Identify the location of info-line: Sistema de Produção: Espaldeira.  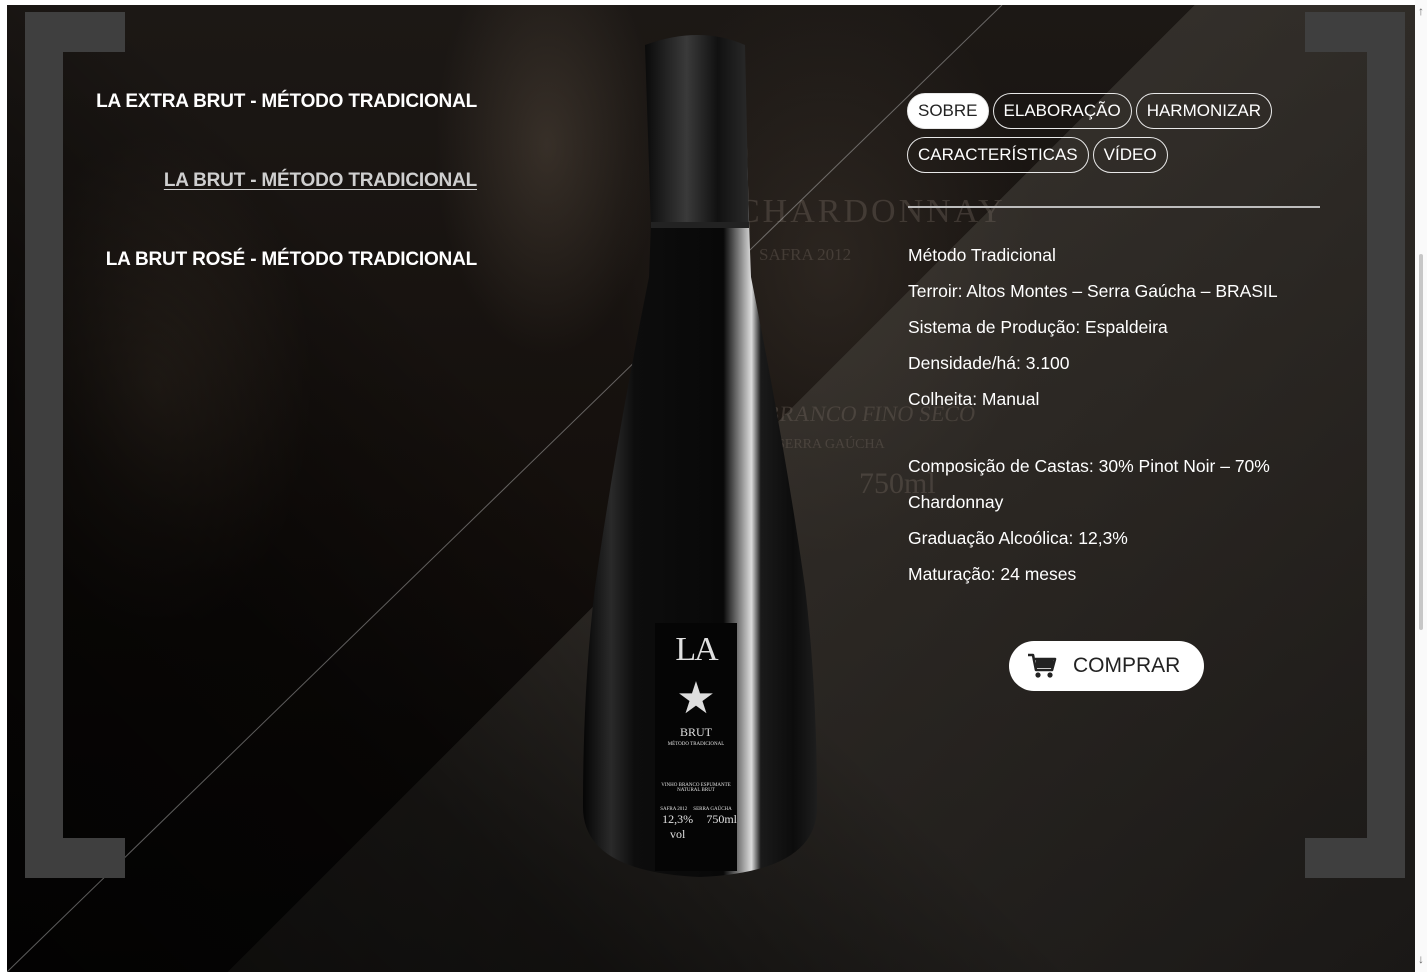
(1038, 327).